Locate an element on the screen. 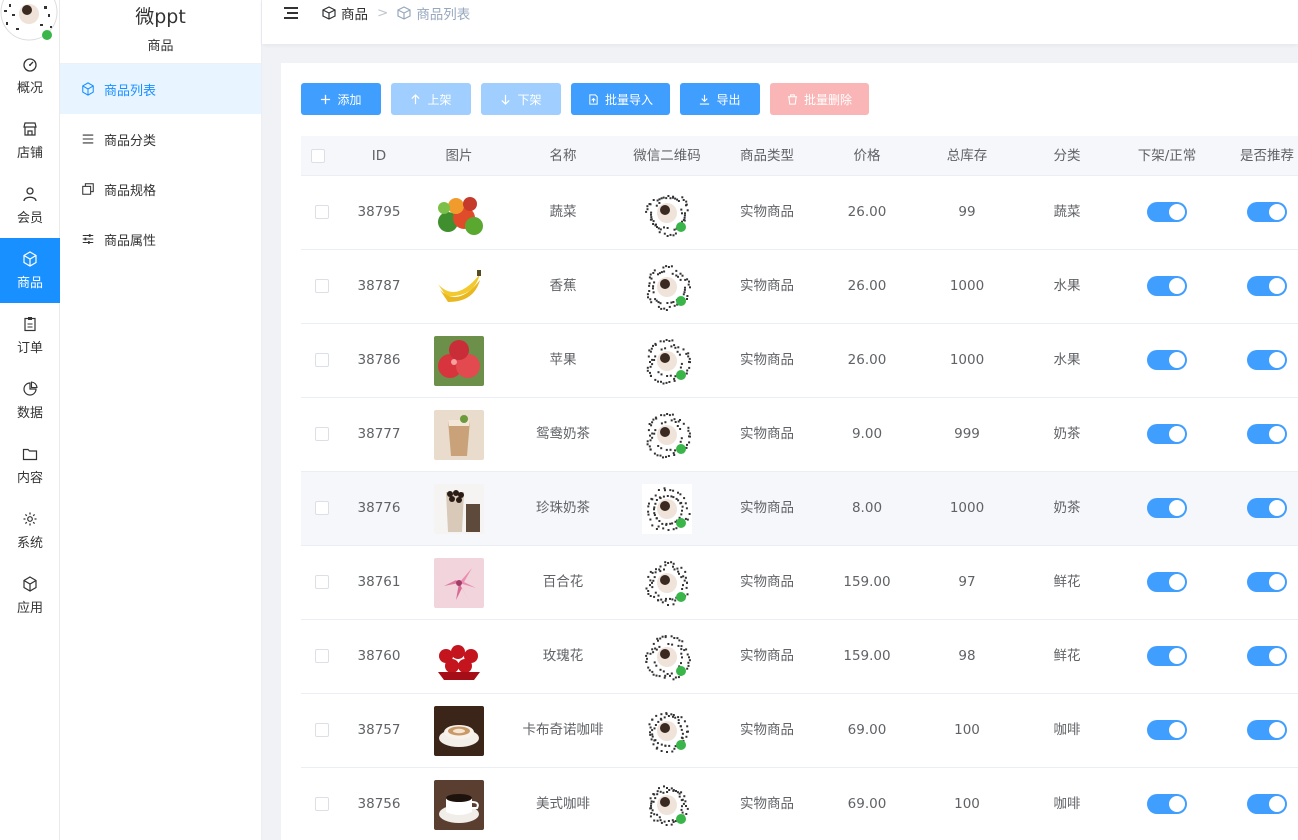 The height and width of the screenshot is (840, 1298). nav-item-5: 数据 is located at coordinates (30, 400).